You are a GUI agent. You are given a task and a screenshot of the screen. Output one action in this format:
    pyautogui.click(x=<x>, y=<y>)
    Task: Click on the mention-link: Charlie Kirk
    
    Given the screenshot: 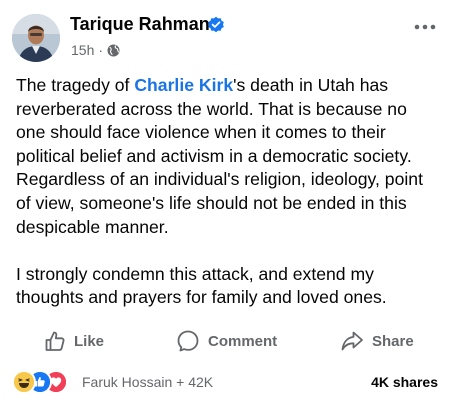 What is the action you would take?
    pyautogui.click(x=183, y=85)
    